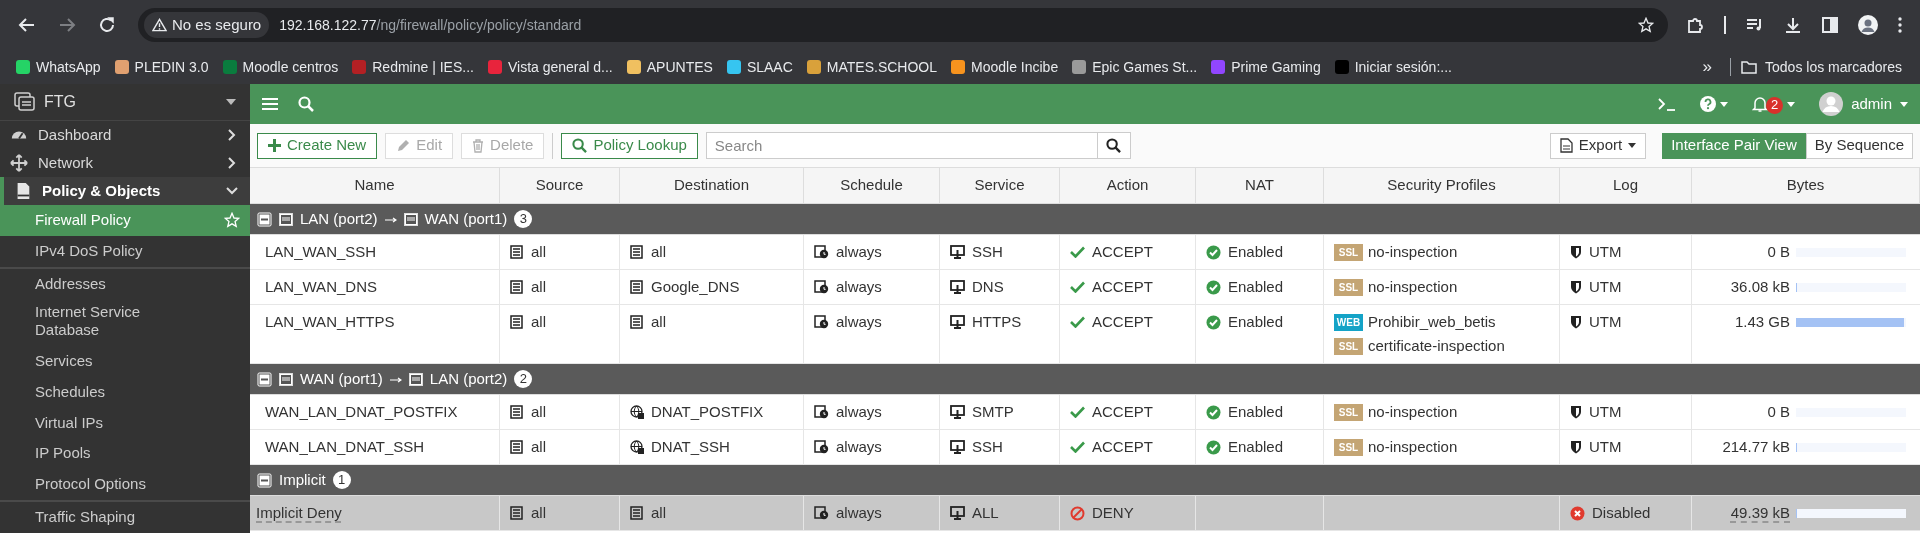 The image size is (1920, 533). Describe the element at coordinates (1605, 446) in the screenshot. I see `log-setting: UTM` at that location.